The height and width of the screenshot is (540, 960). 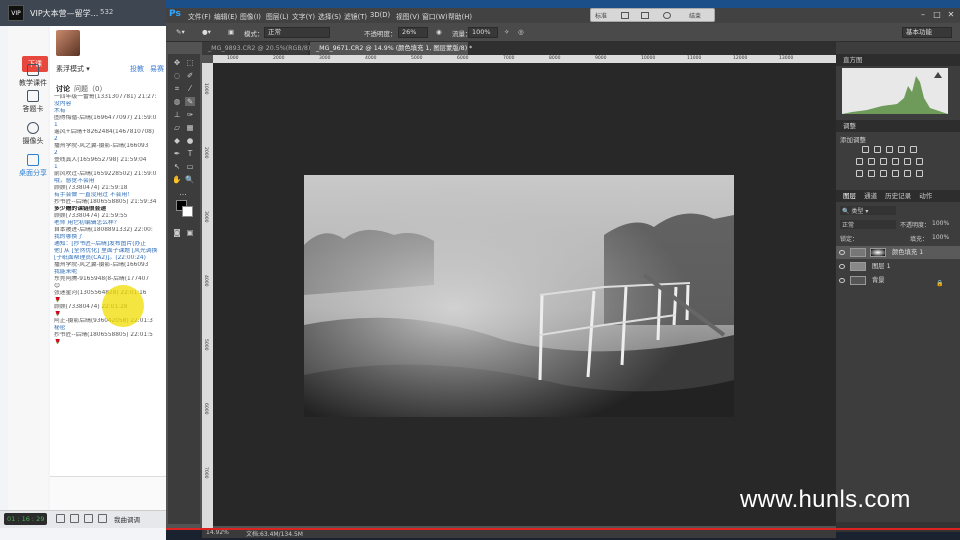 I want to click on quick-mask-icon: ◙, so click(x=177, y=232).